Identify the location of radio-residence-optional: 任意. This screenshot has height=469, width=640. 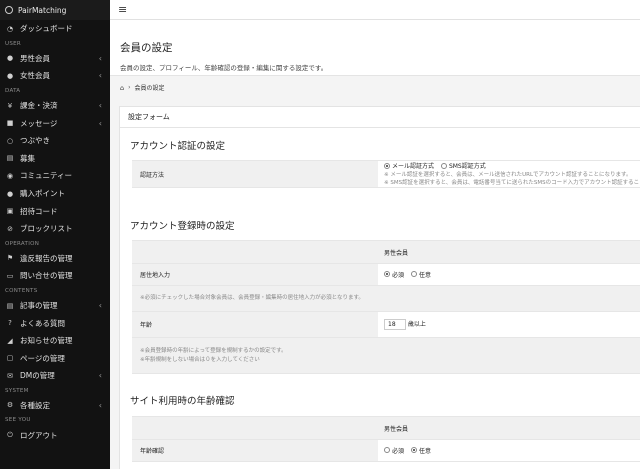
(420, 274).